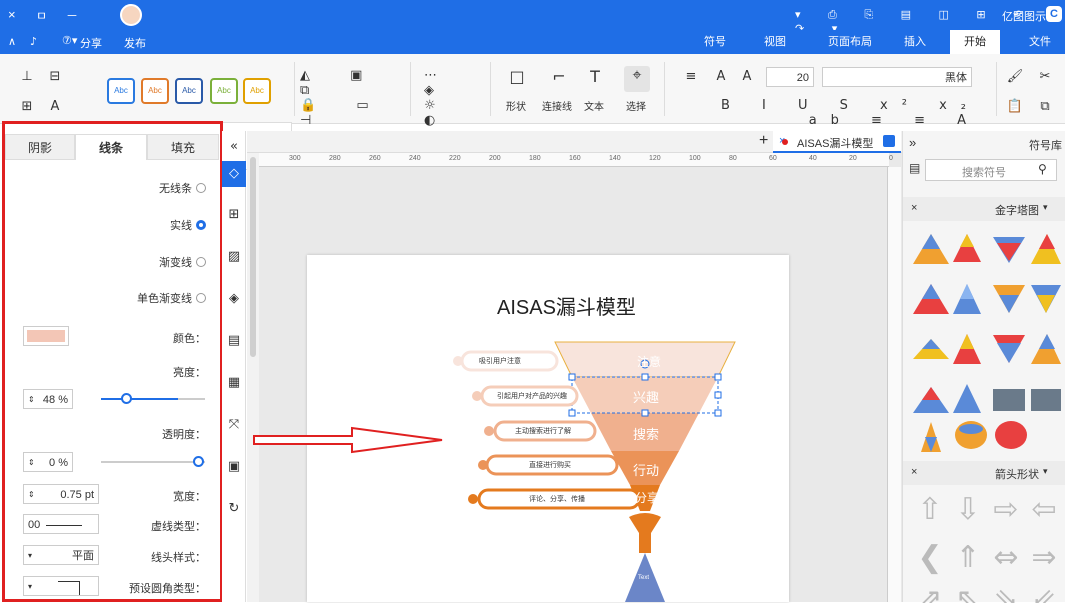 This screenshot has width=1065, height=603. What do you see at coordinates (198, 461) in the screenshot?
I see `transparency-slider-knob` at bounding box center [198, 461].